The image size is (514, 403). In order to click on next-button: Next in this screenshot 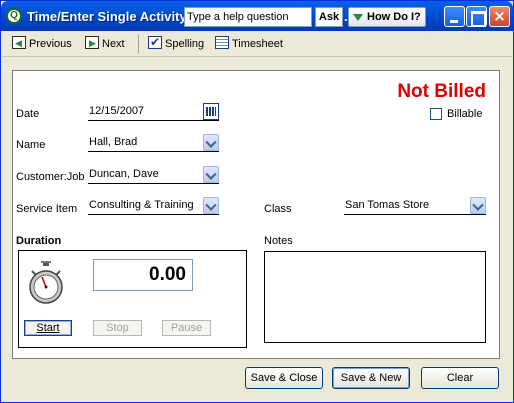, I will do `click(105, 43)`.